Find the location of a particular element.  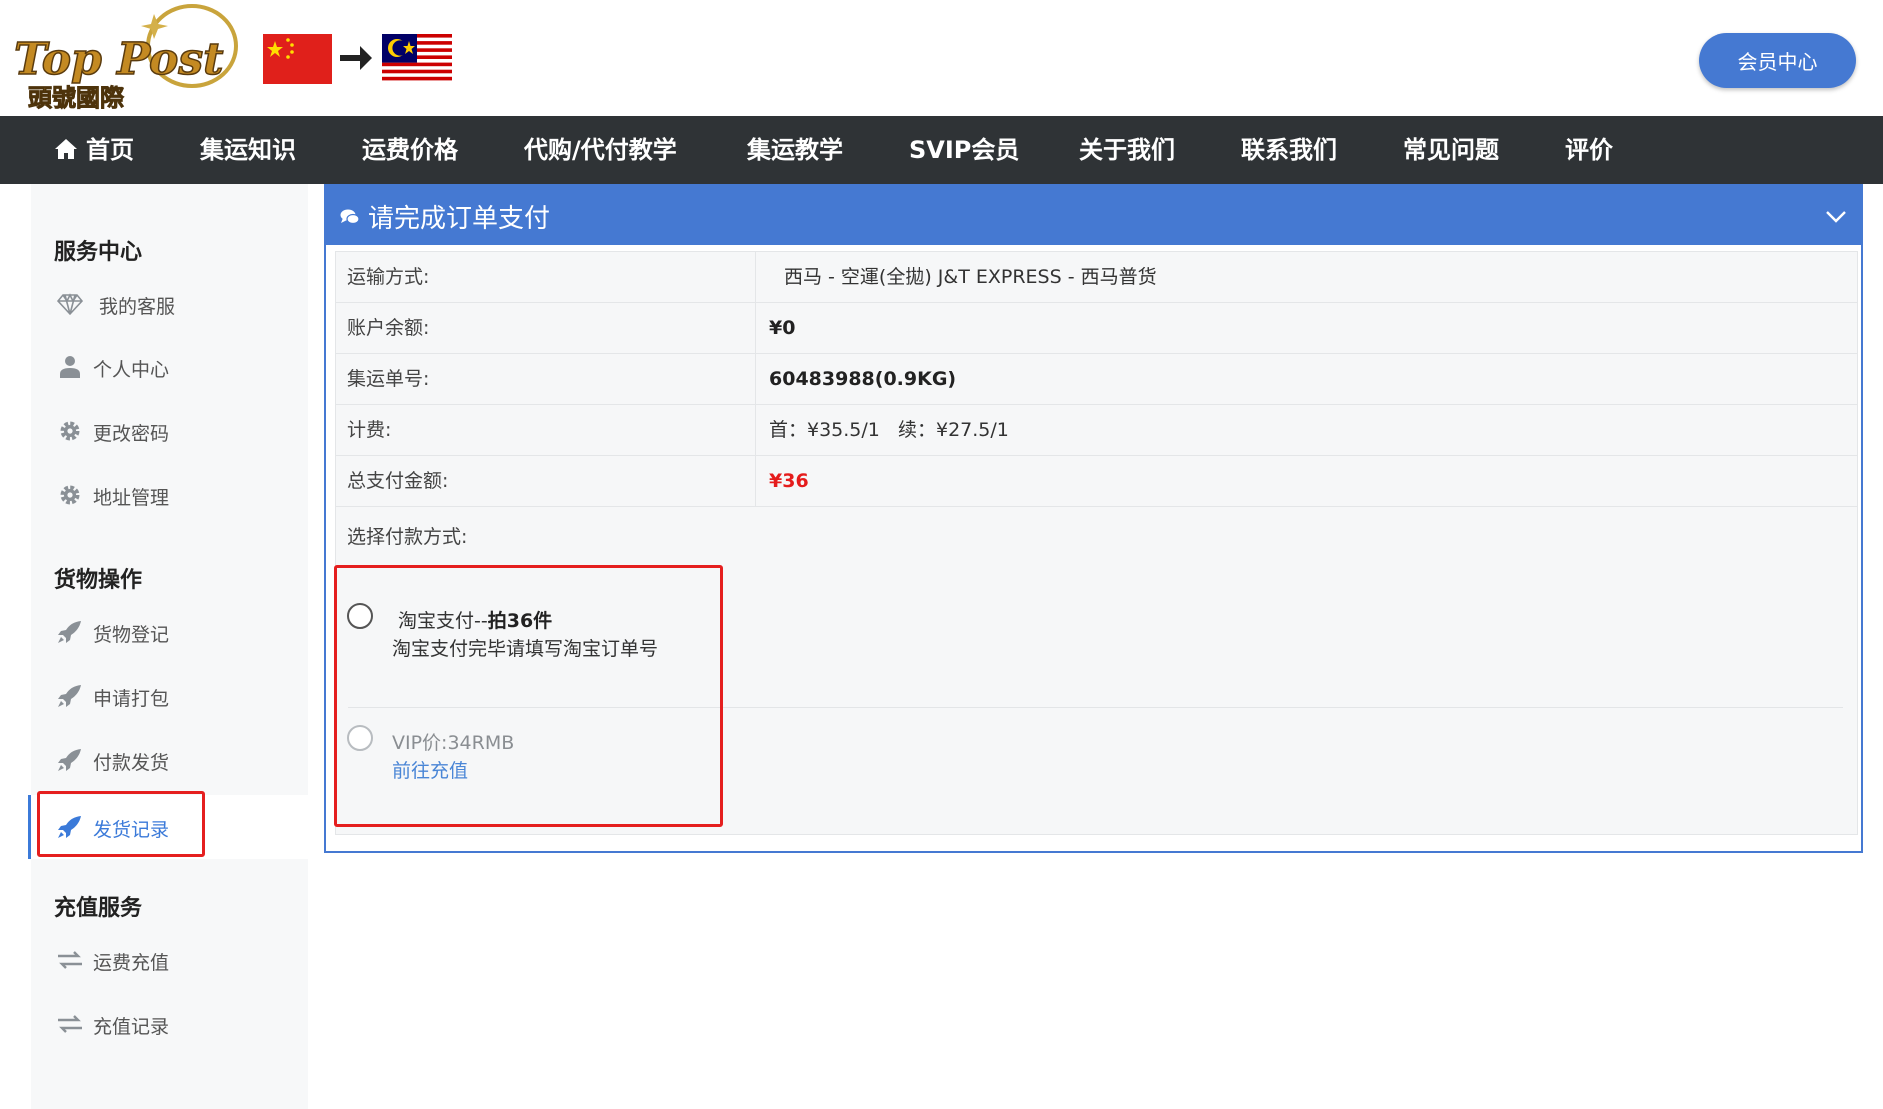

sidebar-item-recharge-records: 充值记录 is located at coordinates (169, 1024).